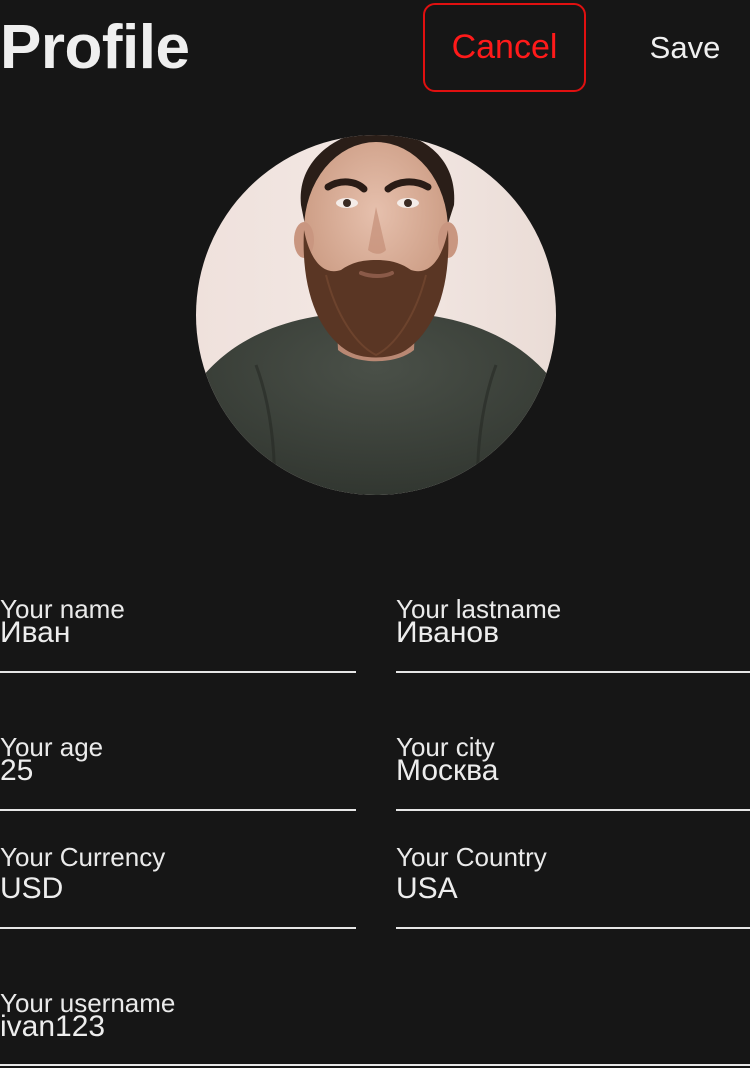 Image resolution: width=750 pixels, height=1068 pixels. I want to click on currency-field: Your Currency USD, so click(178, 887).